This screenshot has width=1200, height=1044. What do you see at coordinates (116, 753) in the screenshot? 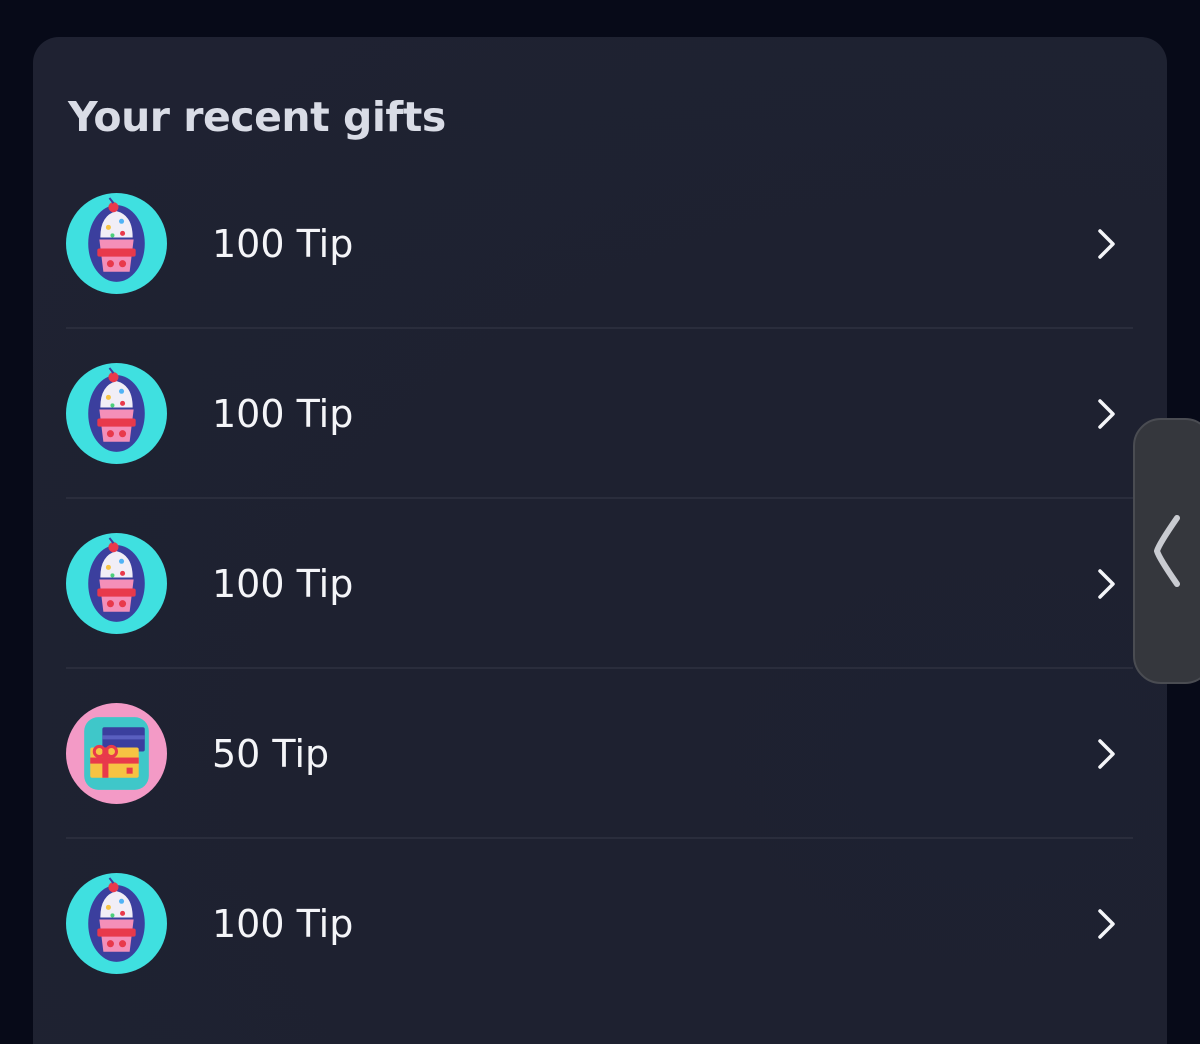
I see `gift-box-icon` at bounding box center [116, 753].